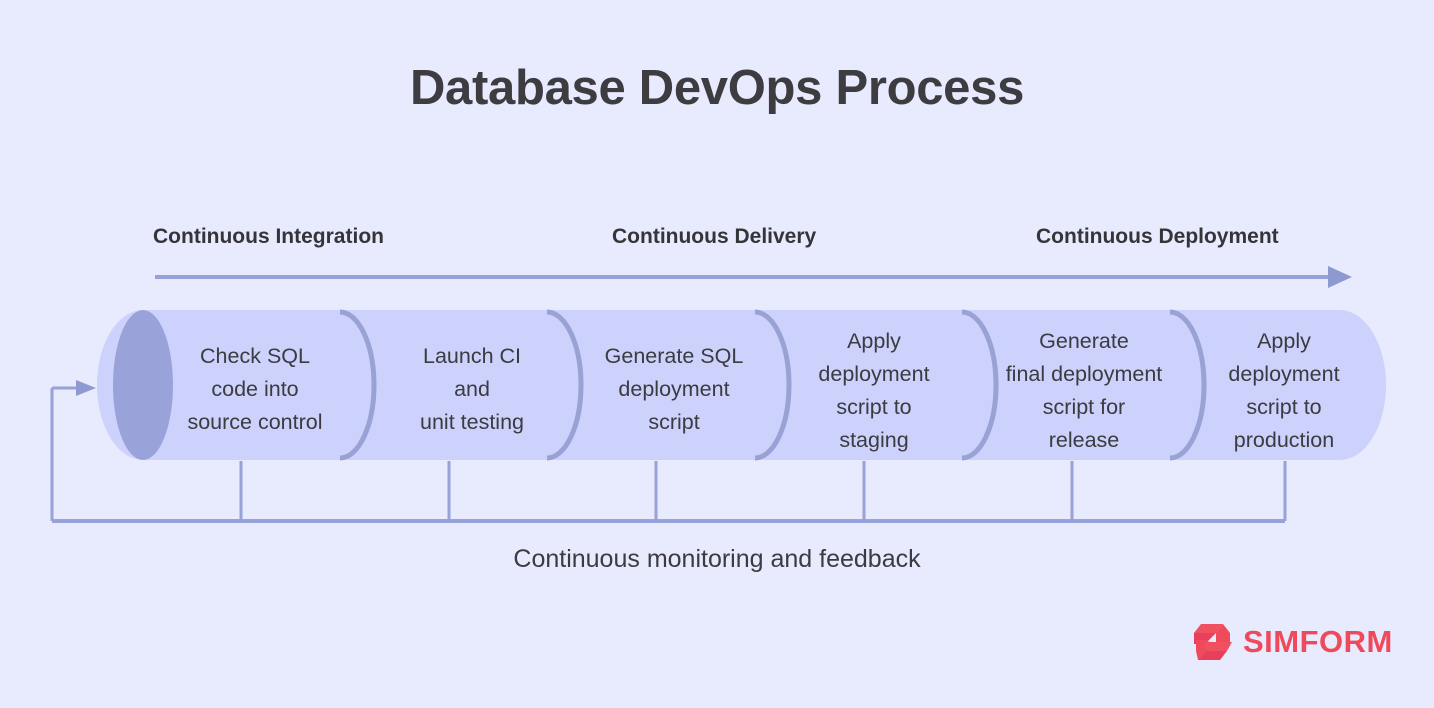 The image size is (1434, 708). Describe the element at coordinates (1340, 277) in the screenshot. I see `right-arrow-icon` at that location.